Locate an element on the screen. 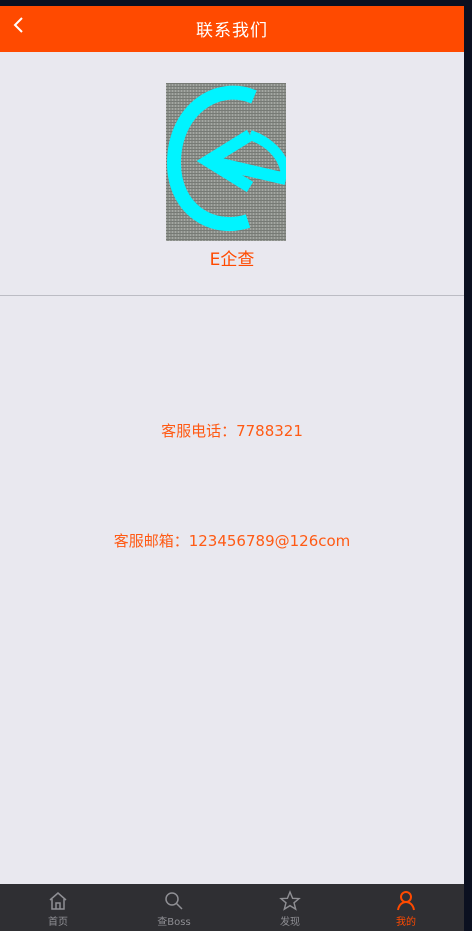 This screenshot has width=472, height=931. app-header: 联系我们 is located at coordinates (232, 29).